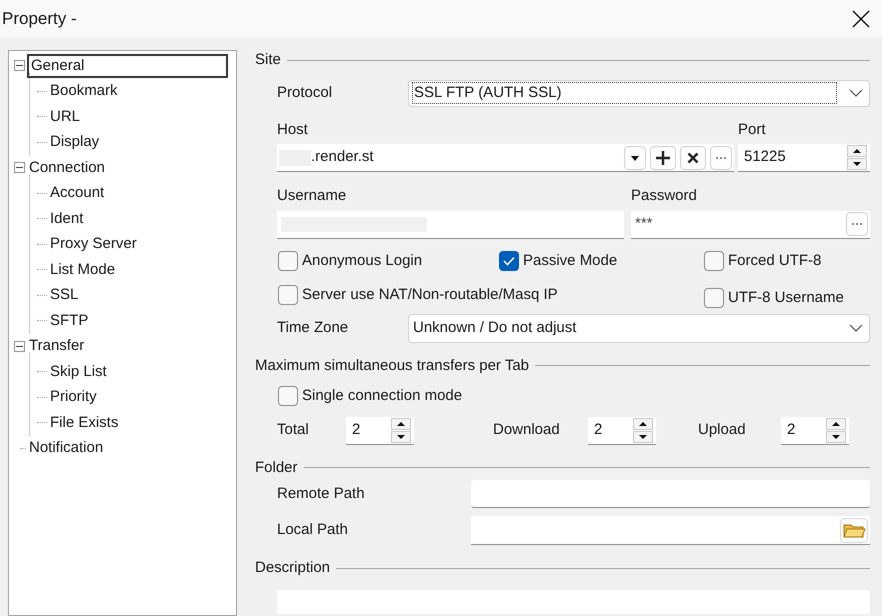  What do you see at coordinates (854, 530) in the screenshot?
I see `folder-icon` at bounding box center [854, 530].